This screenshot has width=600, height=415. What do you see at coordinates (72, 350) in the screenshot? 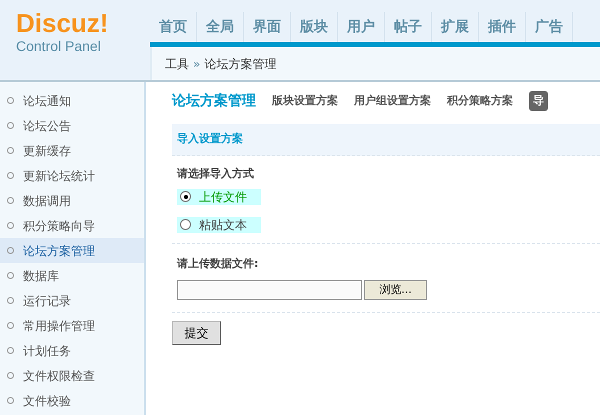
I see `sidebar-item: 计划任务` at bounding box center [72, 350].